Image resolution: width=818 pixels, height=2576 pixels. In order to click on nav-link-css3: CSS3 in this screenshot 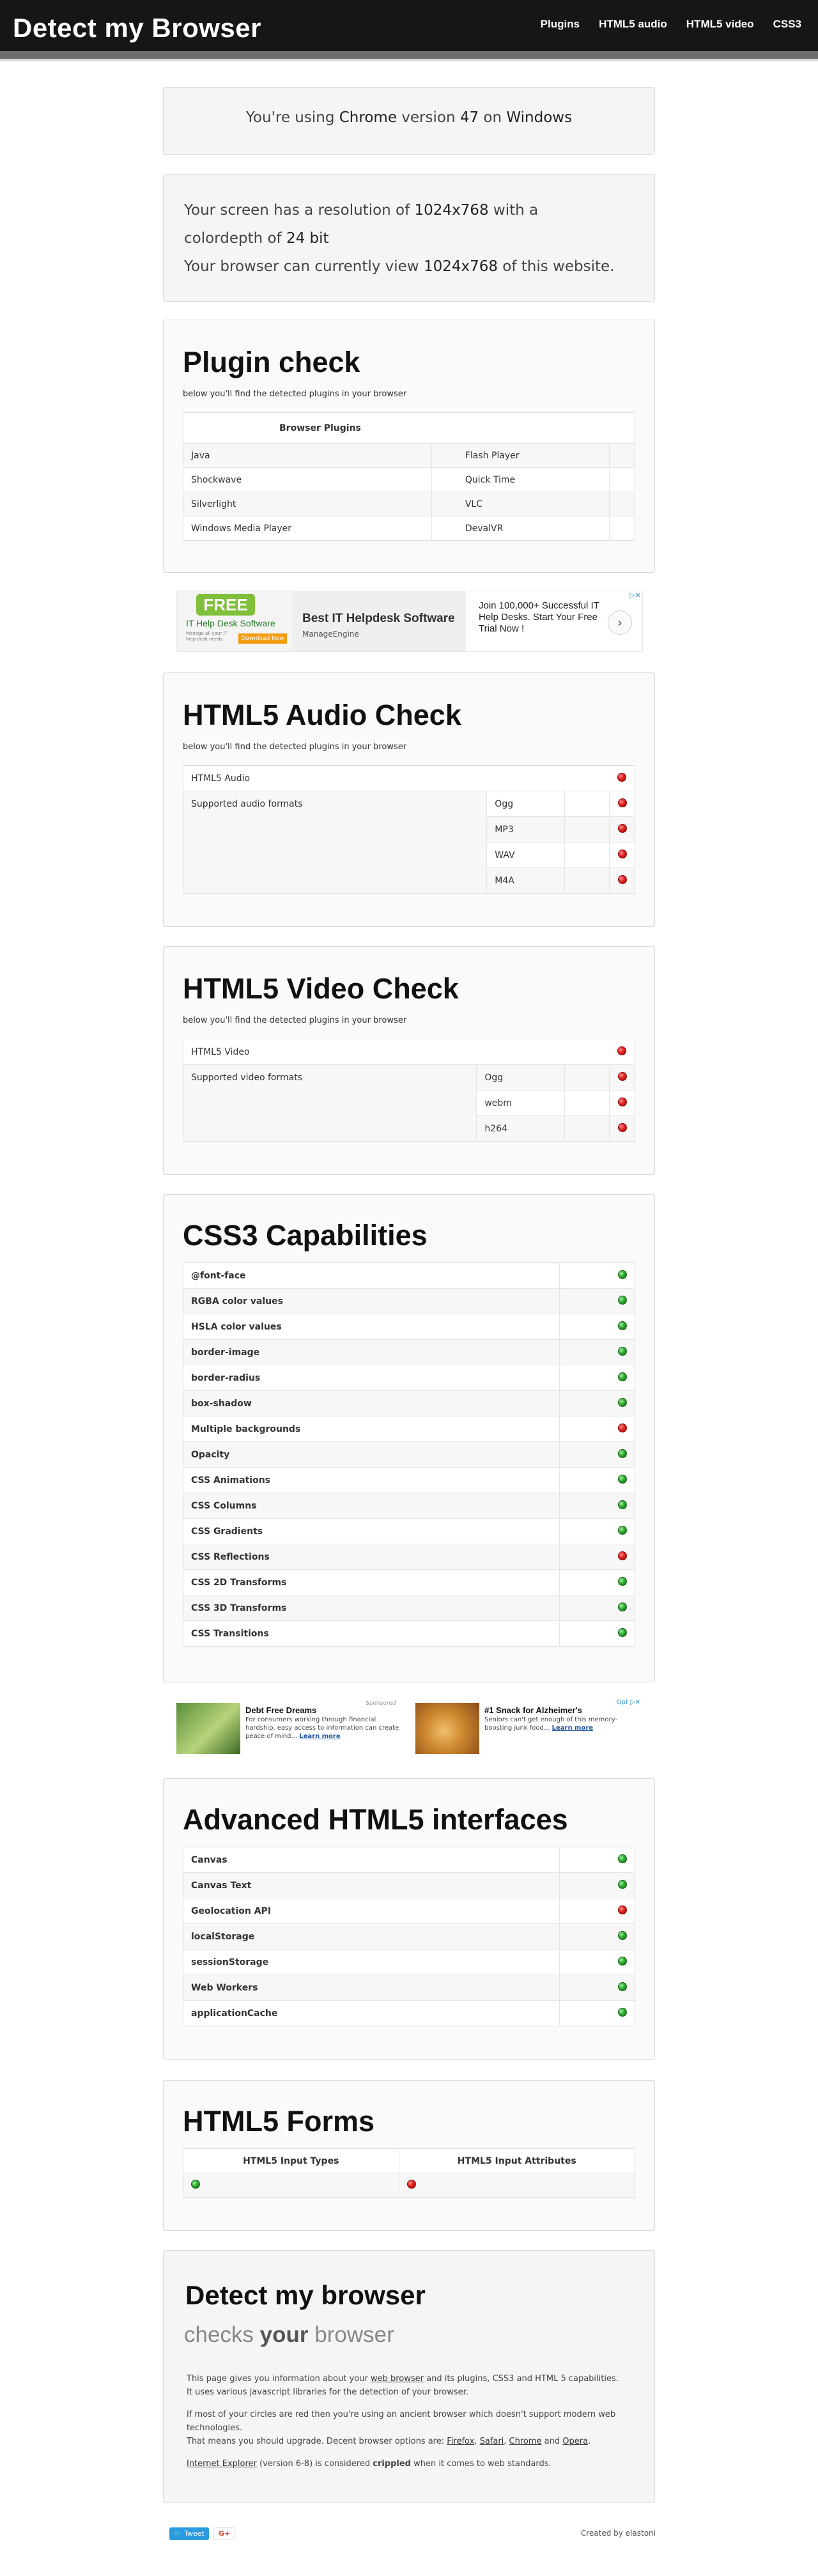, I will do `click(787, 24)`.